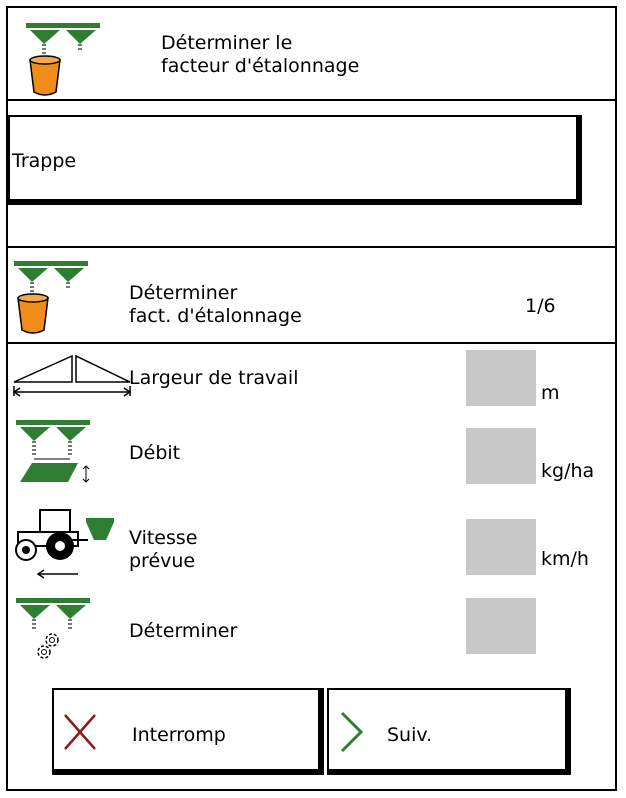 Image resolution: width=626 pixels, height=798 pixels. Describe the element at coordinates (352, 732) in the screenshot. I see `chevron-right-icon` at that location.